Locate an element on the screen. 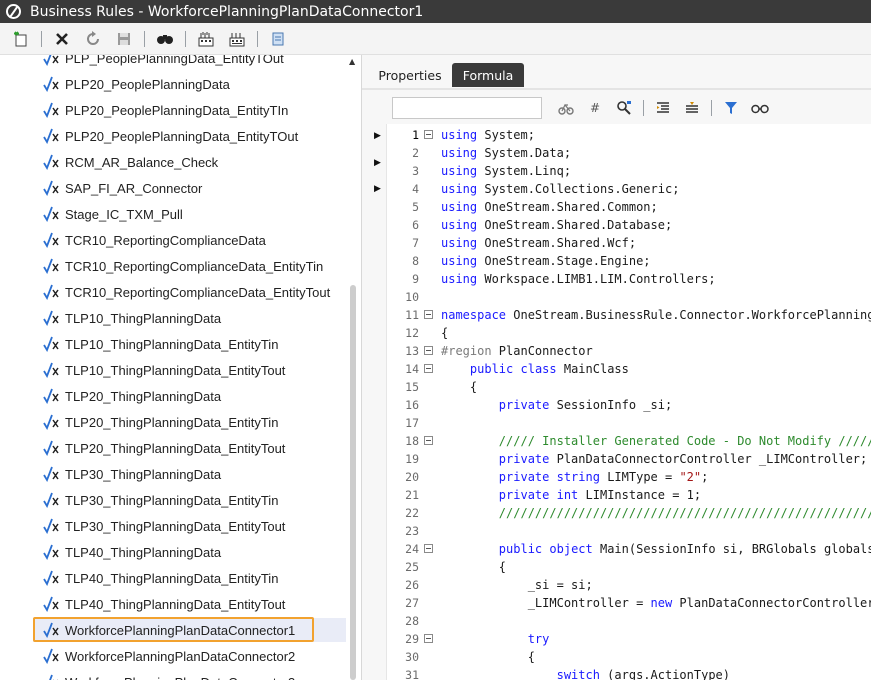 The height and width of the screenshot is (680, 871). code-line: 15 { is located at coordinates (629, 387).